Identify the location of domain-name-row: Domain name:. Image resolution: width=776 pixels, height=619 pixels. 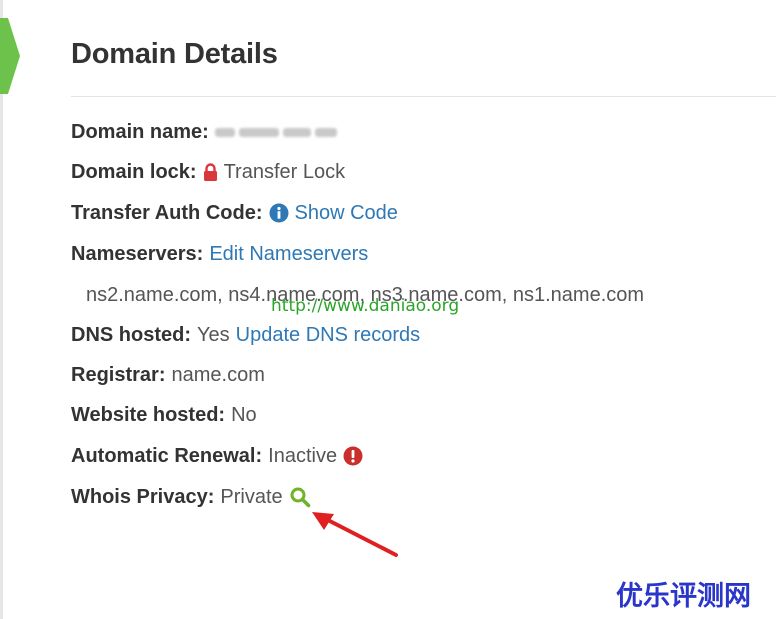
(204, 132).